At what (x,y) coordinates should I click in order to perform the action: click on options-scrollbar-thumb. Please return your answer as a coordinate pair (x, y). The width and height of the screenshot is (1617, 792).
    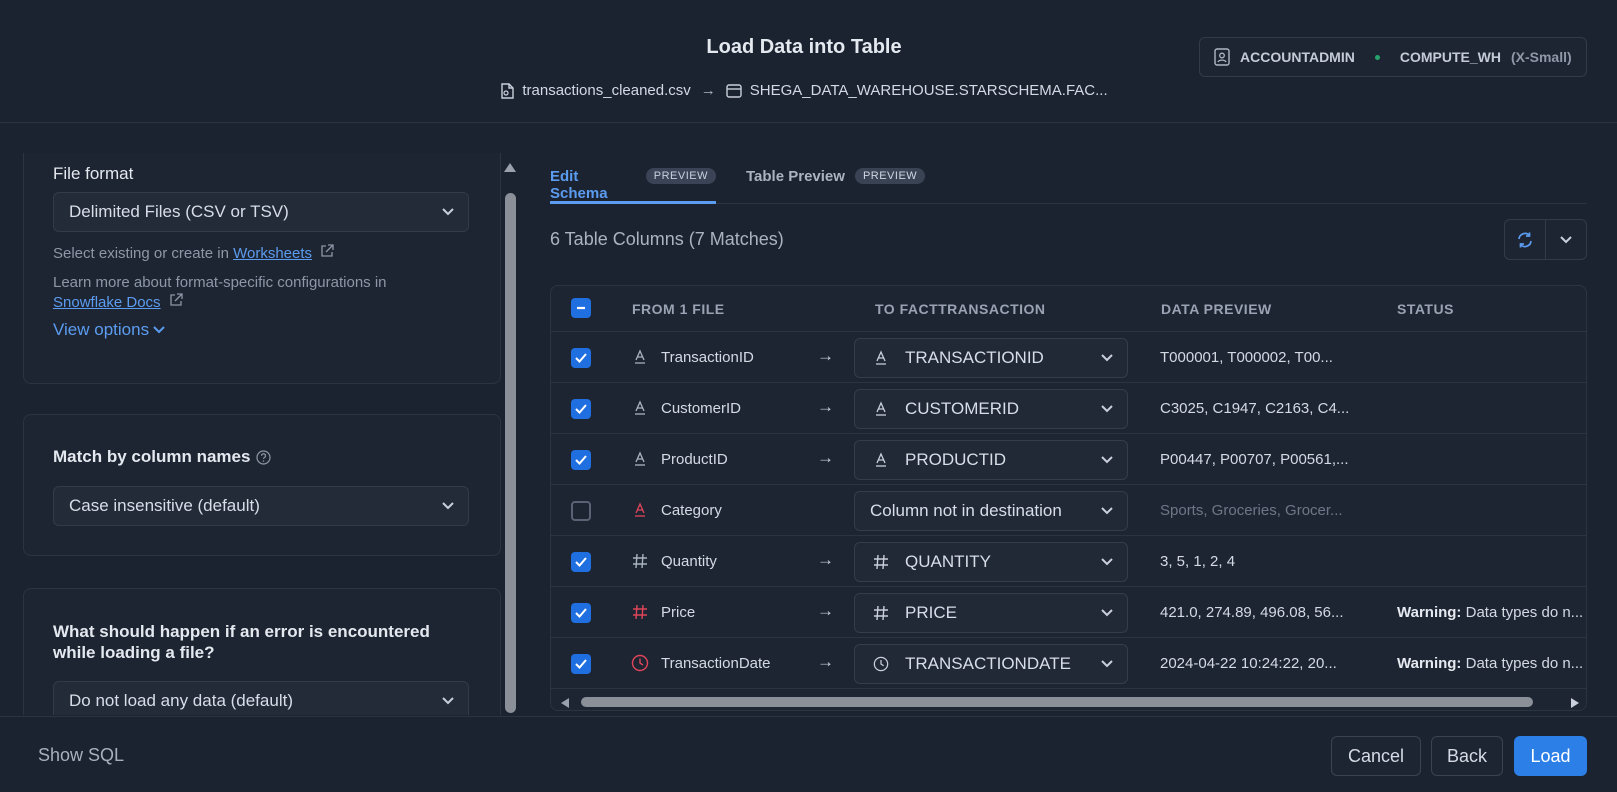
    Looking at the image, I should click on (510, 453).